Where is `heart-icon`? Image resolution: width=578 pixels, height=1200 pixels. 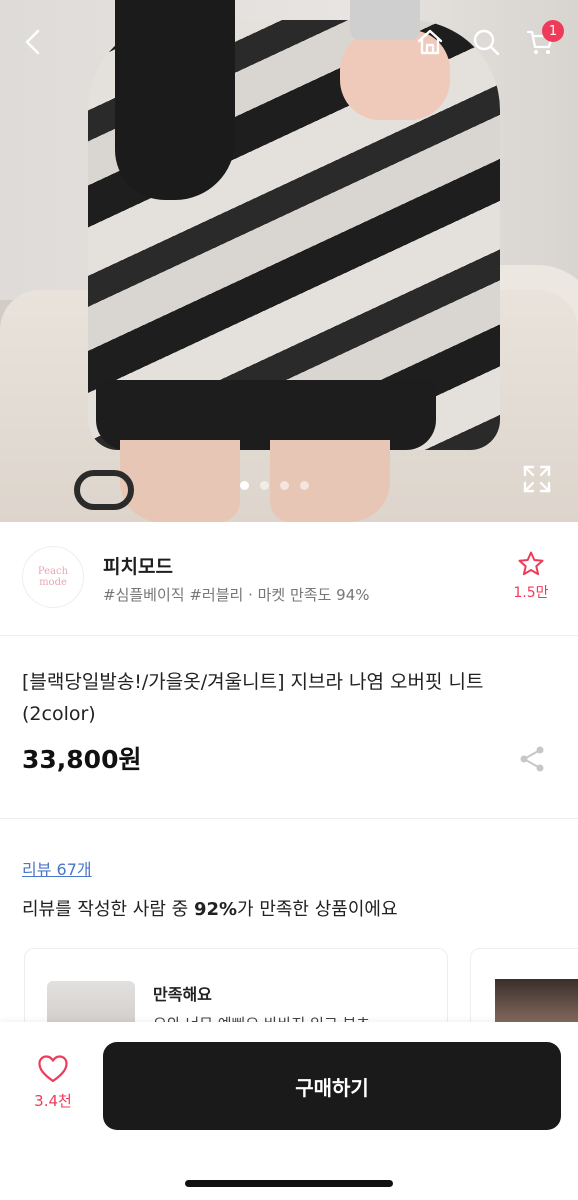
heart-icon is located at coordinates (53, 1069).